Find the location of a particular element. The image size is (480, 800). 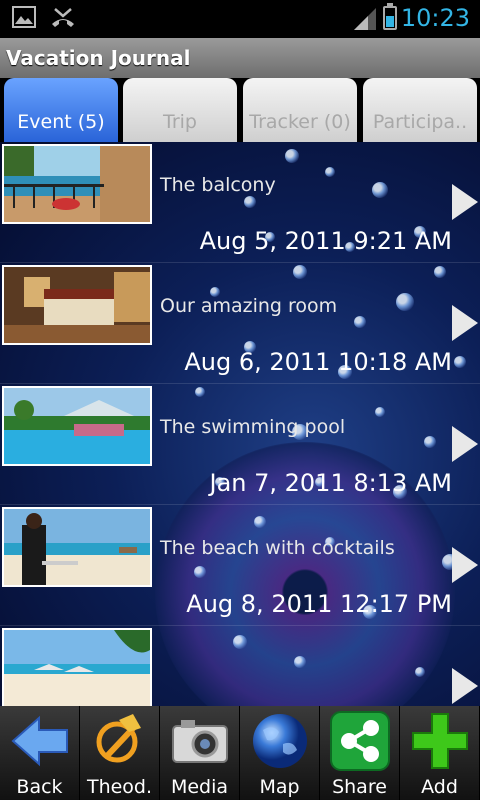

media-label: Media is located at coordinates (199, 787).